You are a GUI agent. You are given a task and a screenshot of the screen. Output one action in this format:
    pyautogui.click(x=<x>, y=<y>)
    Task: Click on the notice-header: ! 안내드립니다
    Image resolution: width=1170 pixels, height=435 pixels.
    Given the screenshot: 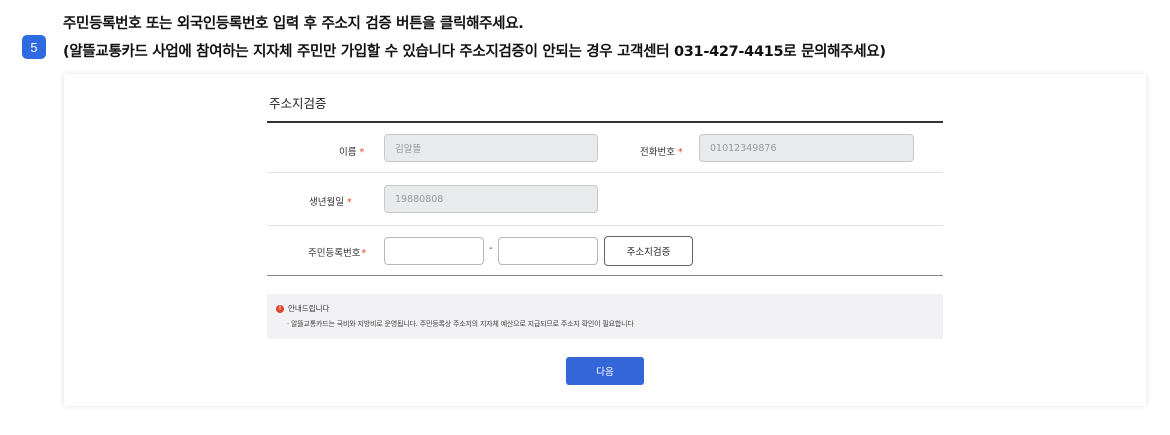 What is the action you would take?
    pyautogui.click(x=302, y=308)
    